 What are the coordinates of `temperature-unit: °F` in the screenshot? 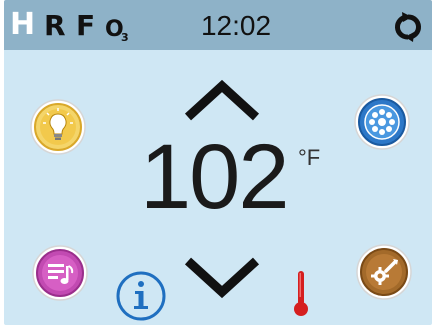 It's located at (309, 157).